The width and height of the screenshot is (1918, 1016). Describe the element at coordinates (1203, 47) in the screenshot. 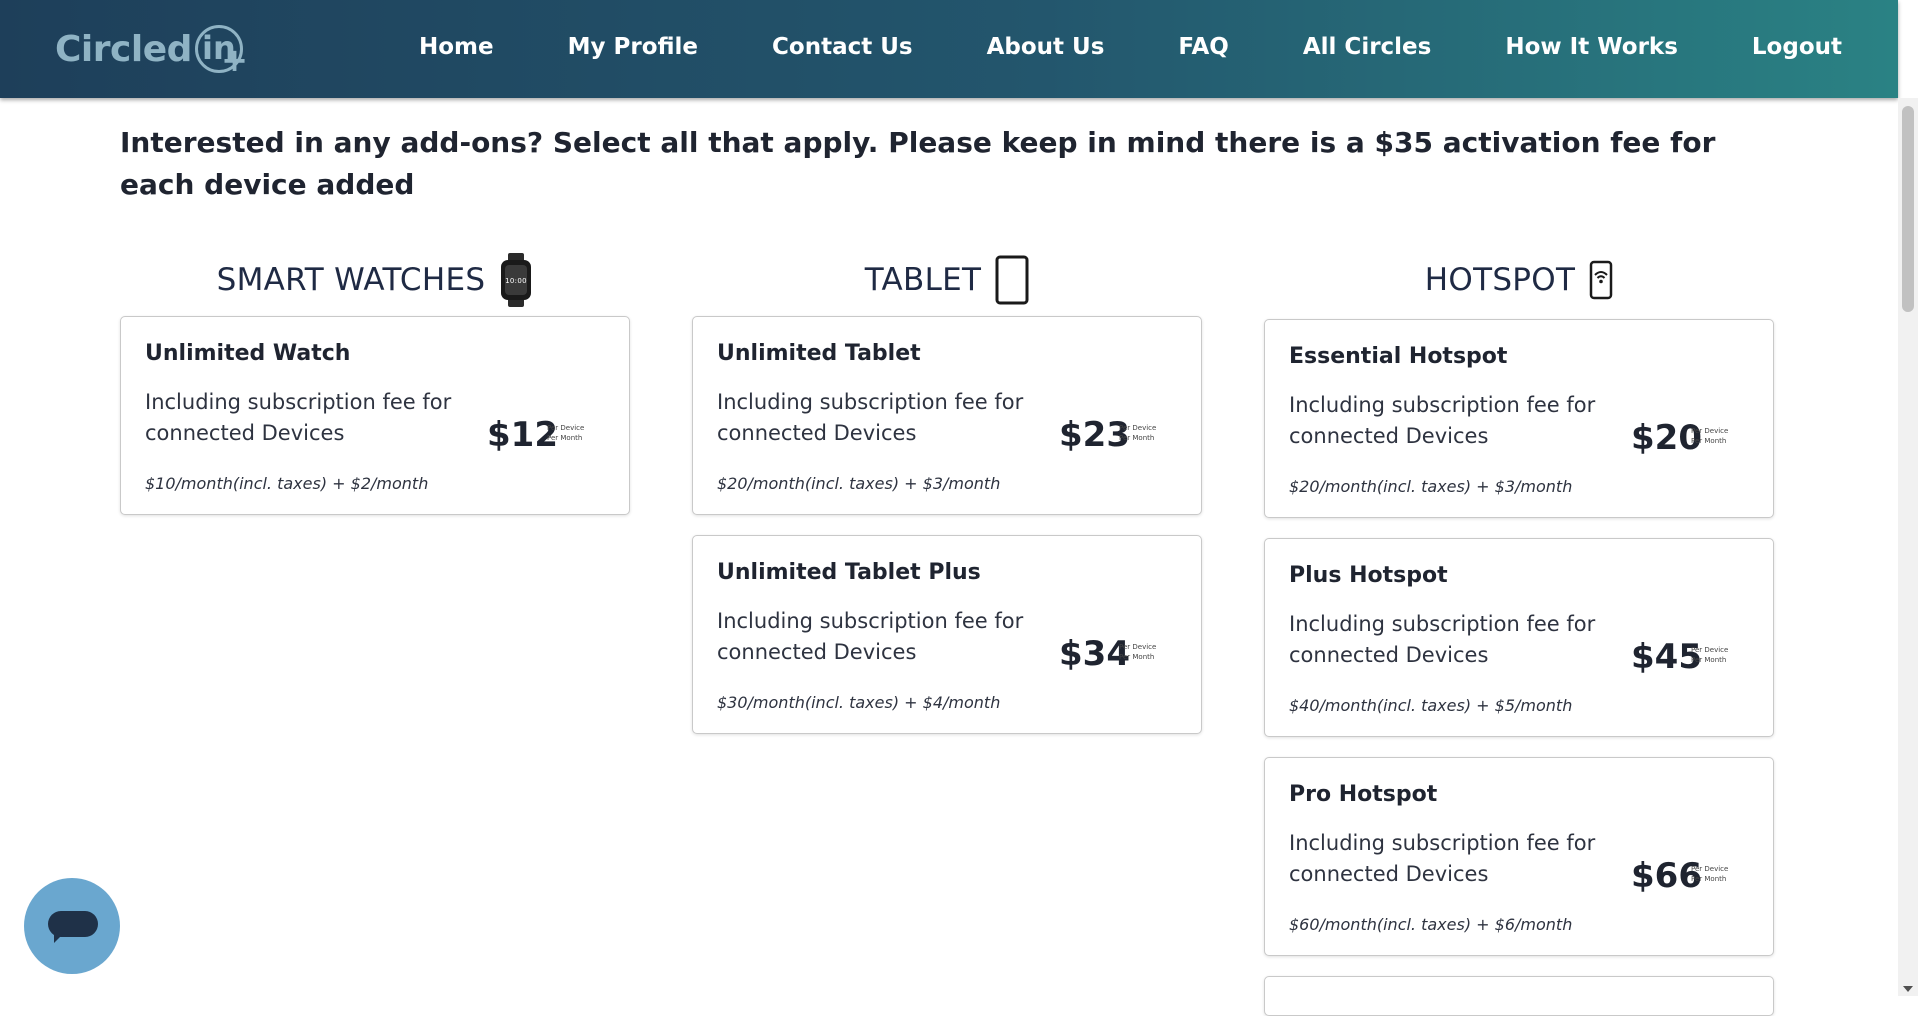

I see `nav-faq: FAQ` at that location.